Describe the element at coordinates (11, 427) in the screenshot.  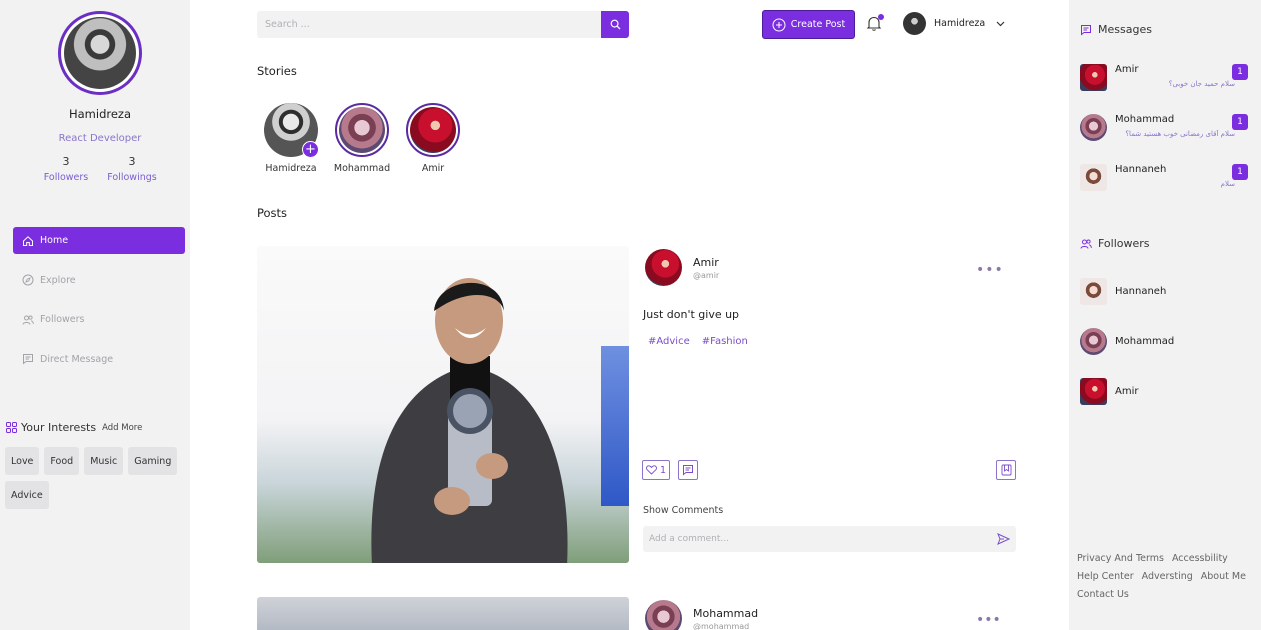
I see `grid-icon` at that location.